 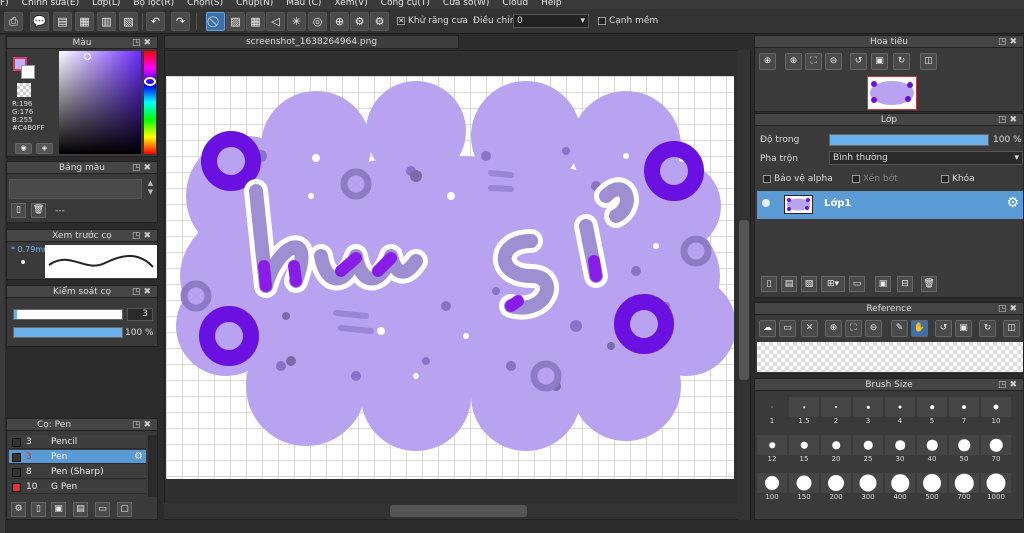 What do you see at coordinates (858, 61) in the screenshot?
I see `rotate-left-icon: ↺` at bounding box center [858, 61].